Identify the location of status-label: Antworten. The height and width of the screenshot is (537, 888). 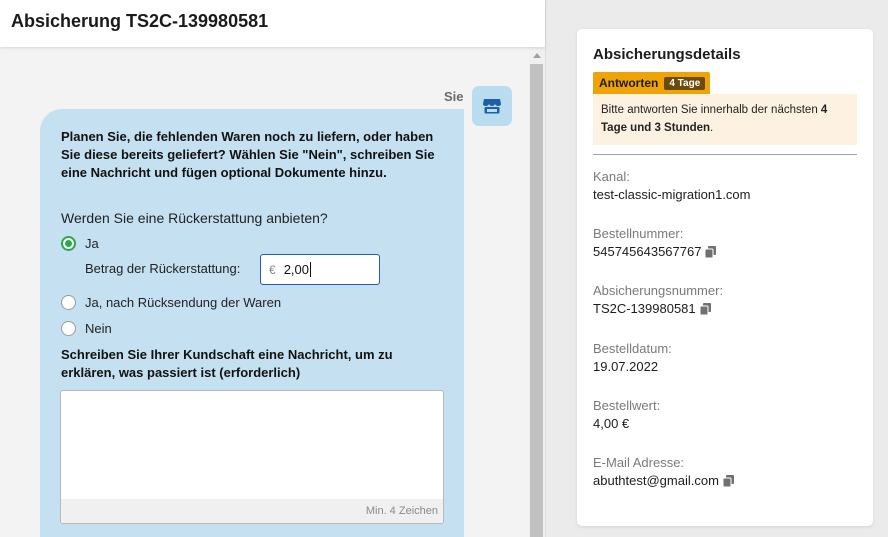
(629, 83).